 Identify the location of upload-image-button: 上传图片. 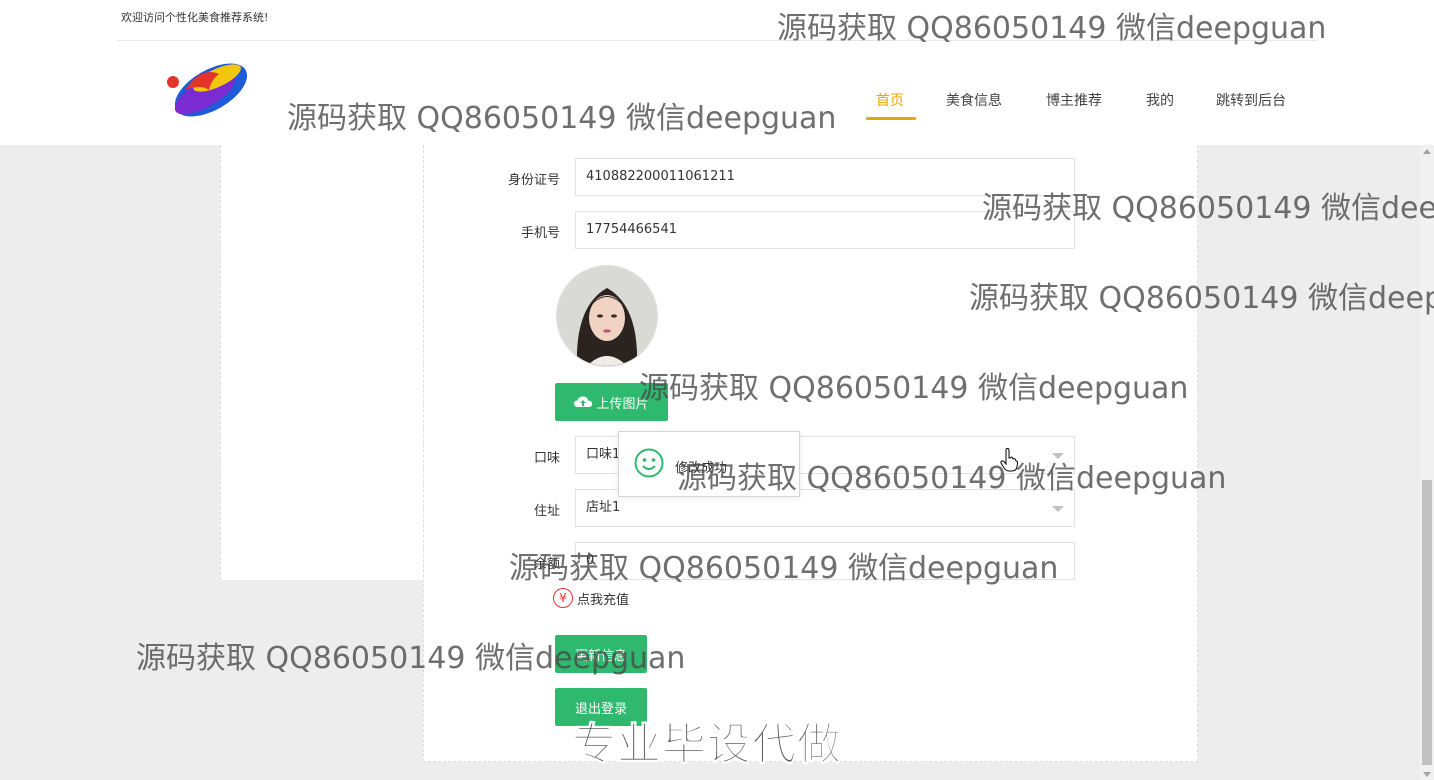
(611, 402).